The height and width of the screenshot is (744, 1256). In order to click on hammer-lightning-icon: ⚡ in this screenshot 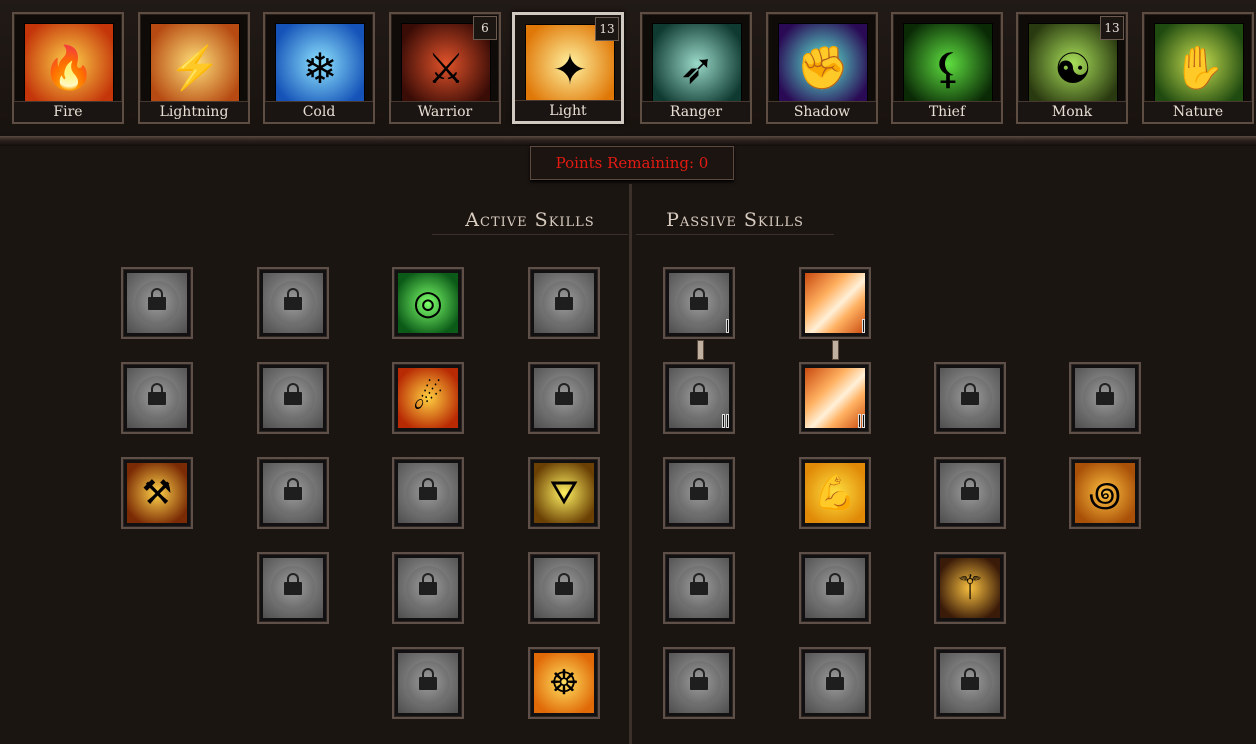, I will do `click(195, 68)`.